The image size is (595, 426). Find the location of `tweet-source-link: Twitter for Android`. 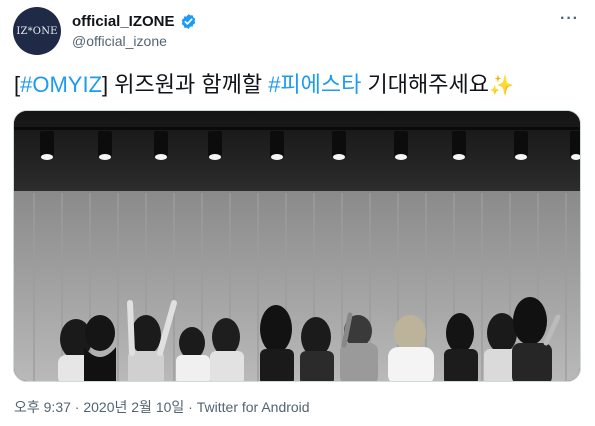

tweet-source-link: Twitter for Android is located at coordinates (253, 407).